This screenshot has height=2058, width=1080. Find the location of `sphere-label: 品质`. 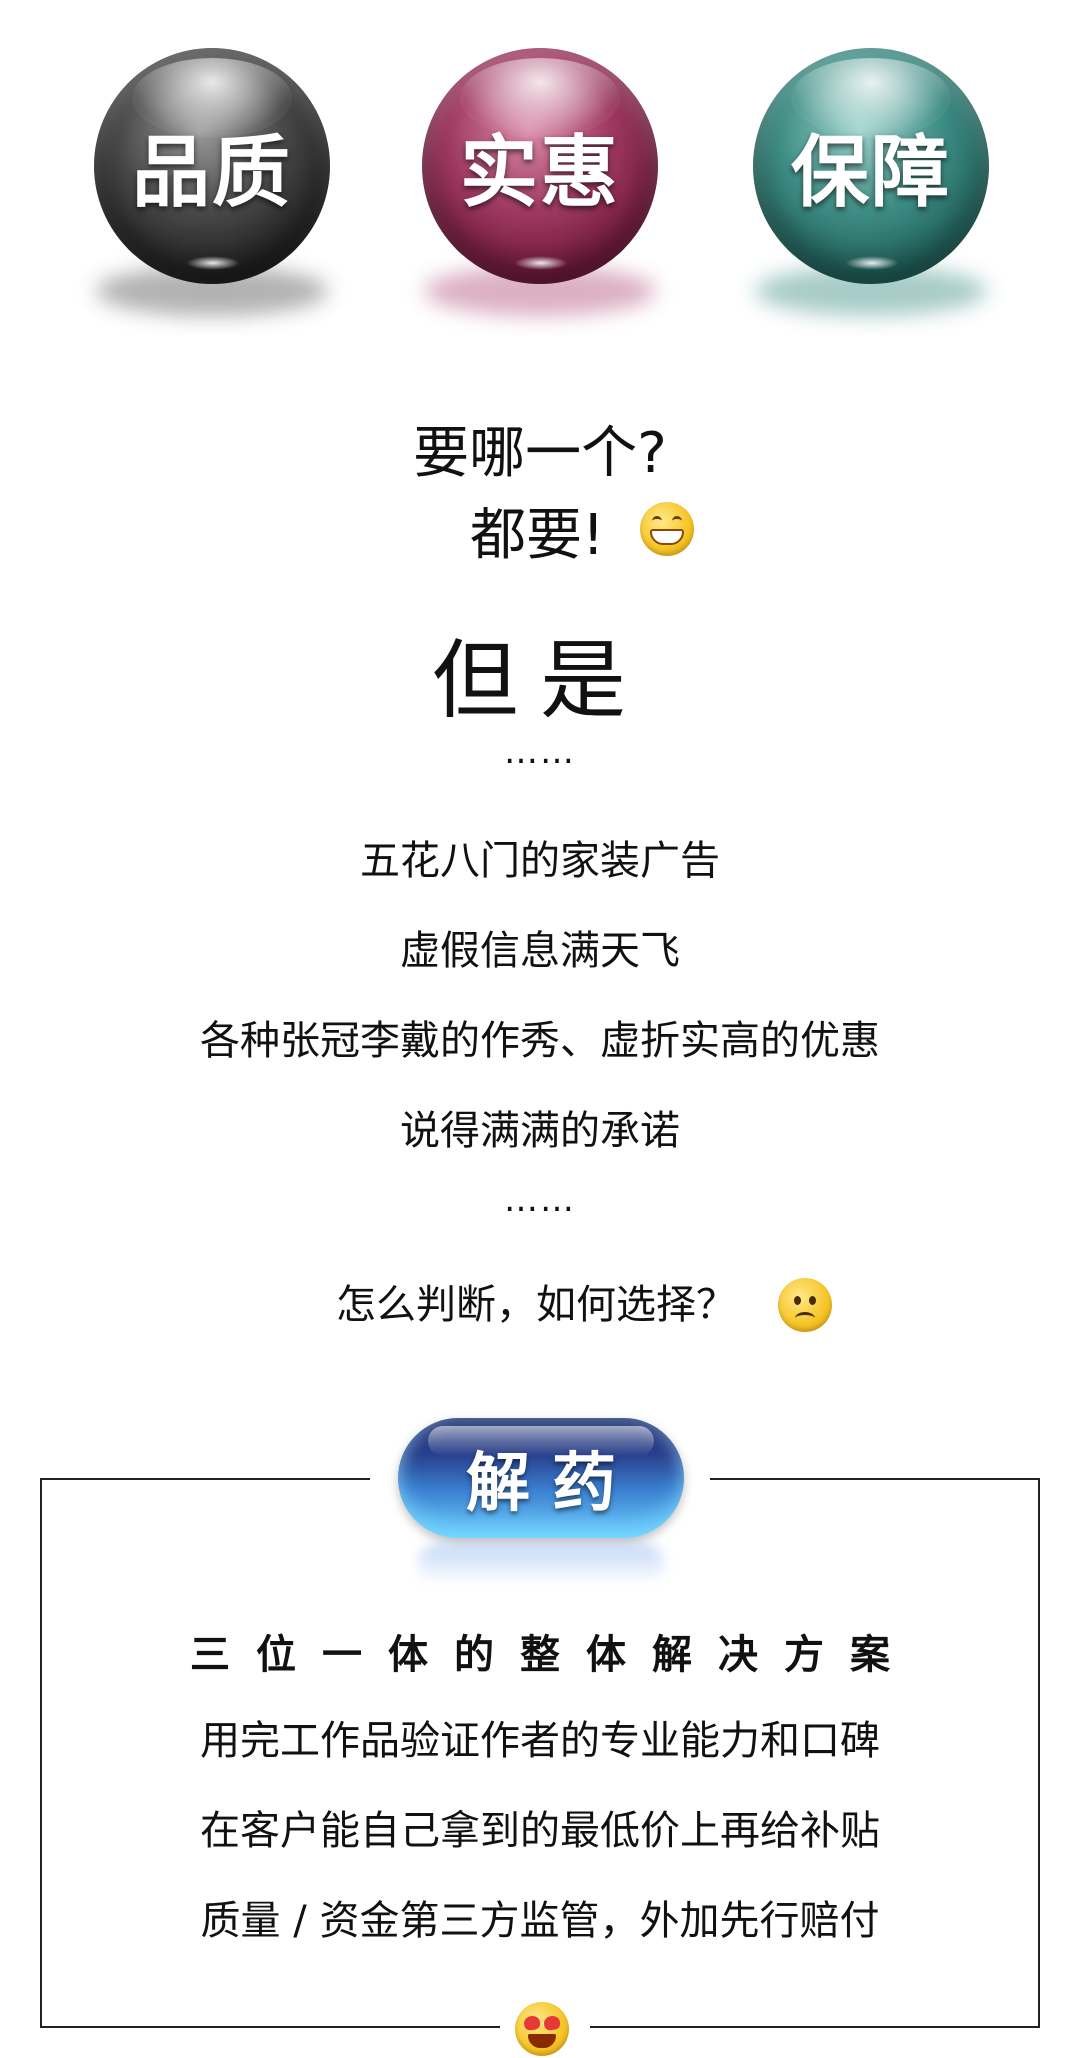

sphere-label: 品质 is located at coordinates (211, 173).